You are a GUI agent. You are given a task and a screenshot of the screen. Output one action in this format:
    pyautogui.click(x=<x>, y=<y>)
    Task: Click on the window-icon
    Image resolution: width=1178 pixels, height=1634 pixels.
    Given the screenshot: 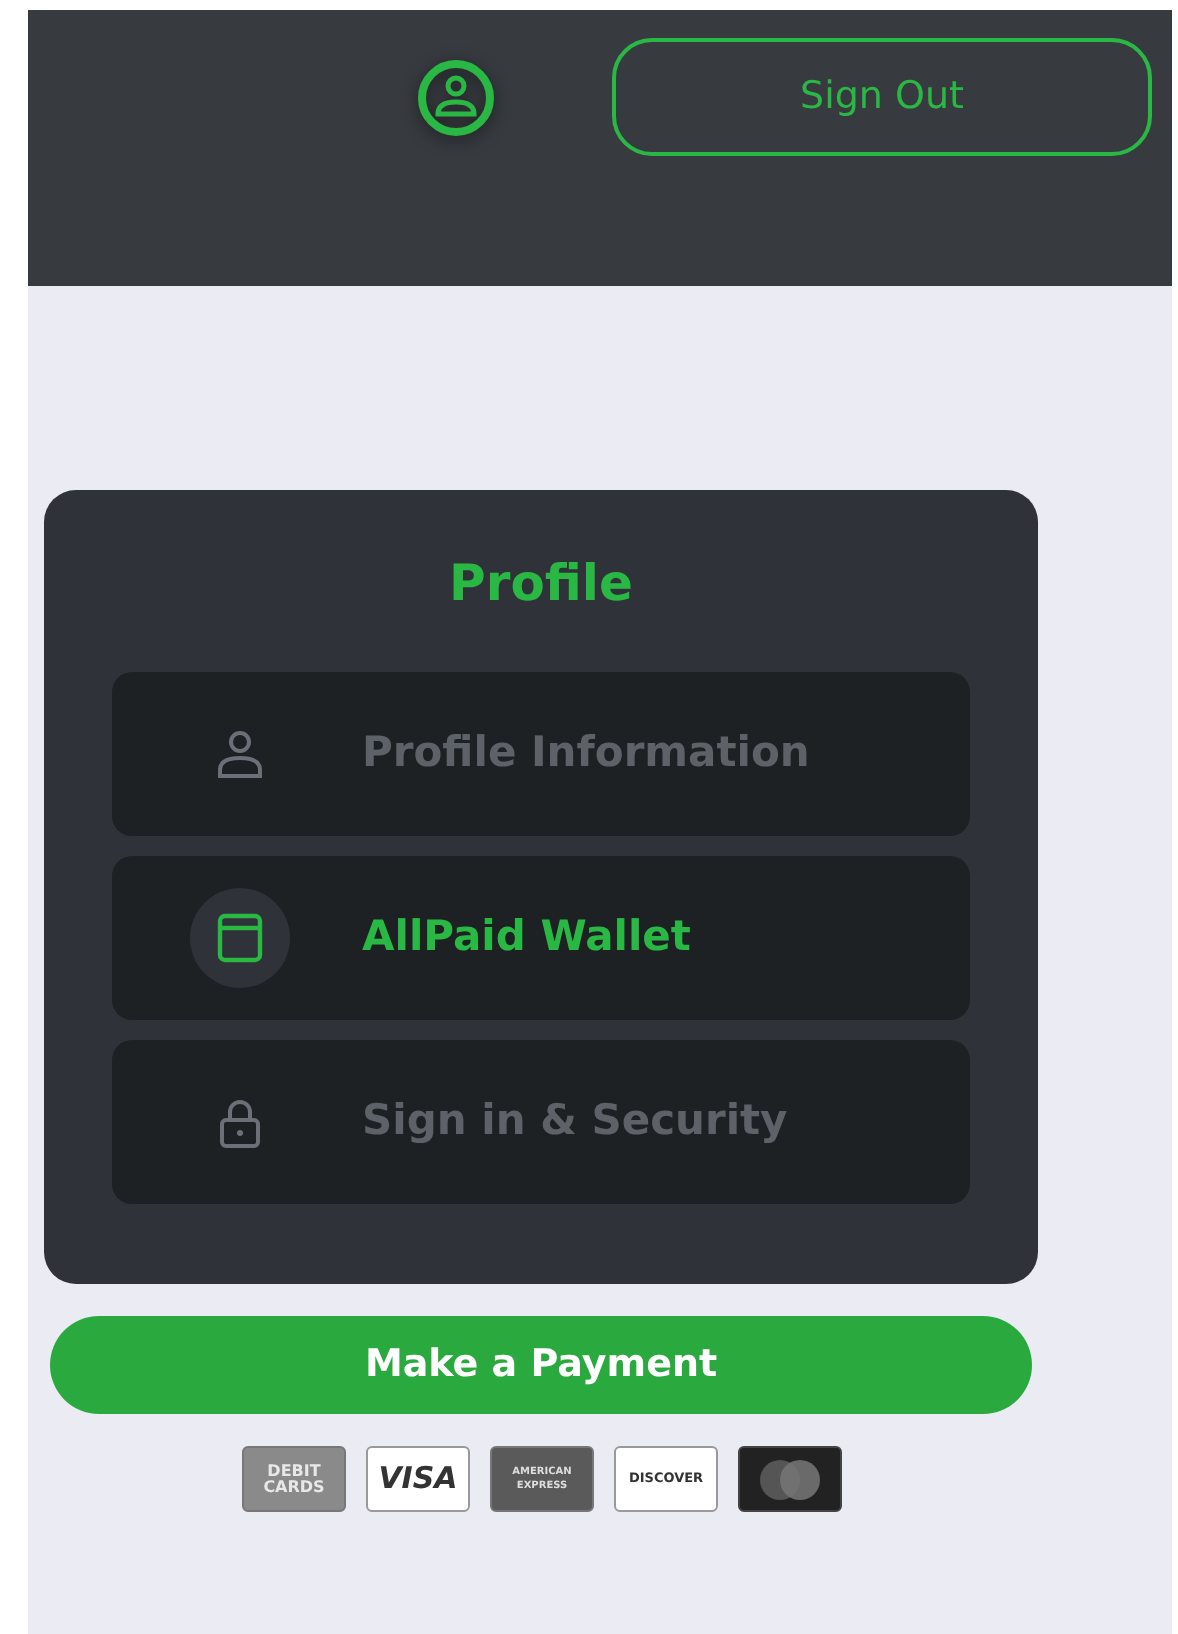 What is the action you would take?
    pyautogui.click(x=240, y=938)
    